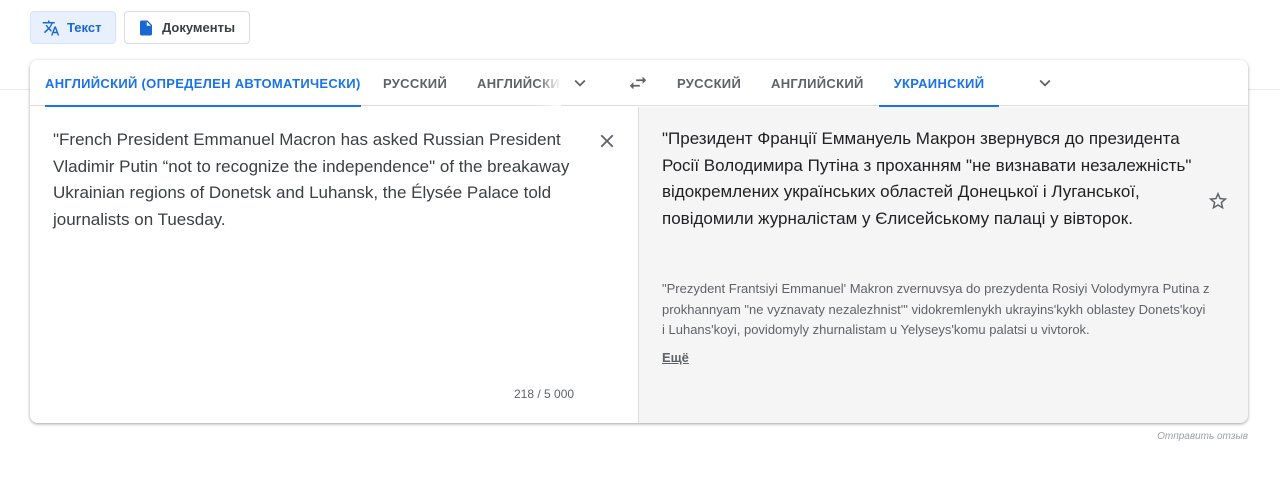 The height and width of the screenshot is (482, 1280). I want to click on save-translation-button, so click(1218, 201).